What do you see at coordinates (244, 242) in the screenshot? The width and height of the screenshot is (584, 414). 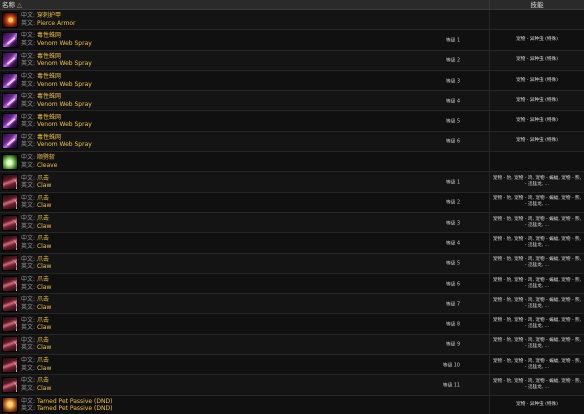 I see `name-cell: 中文: 爪击 英文: Claw 等级 4` at bounding box center [244, 242].